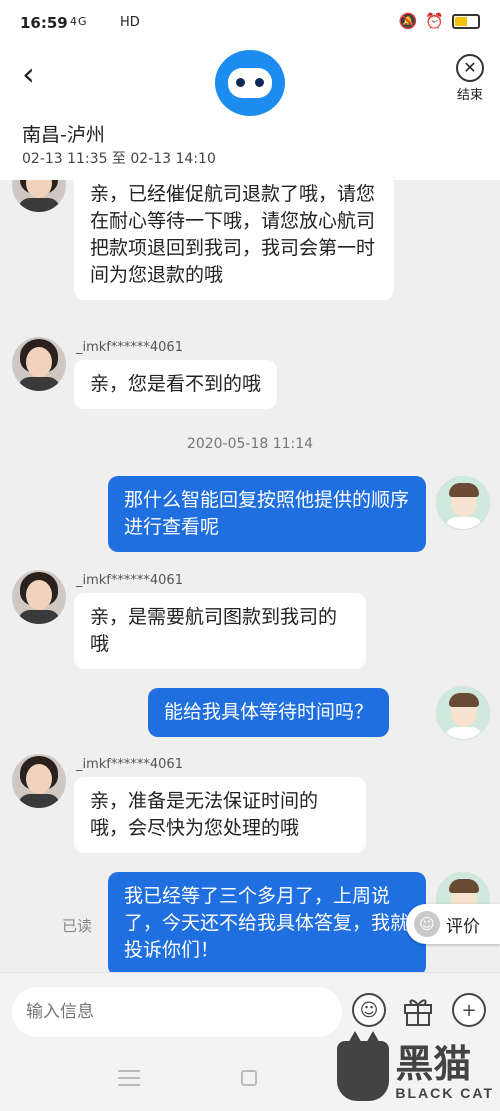 This screenshot has height=1111, width=500. What do you see at coordinates (130, 22) in the screenshot?
I see `hd-indicator: HD` at bounding box center [130, 22].